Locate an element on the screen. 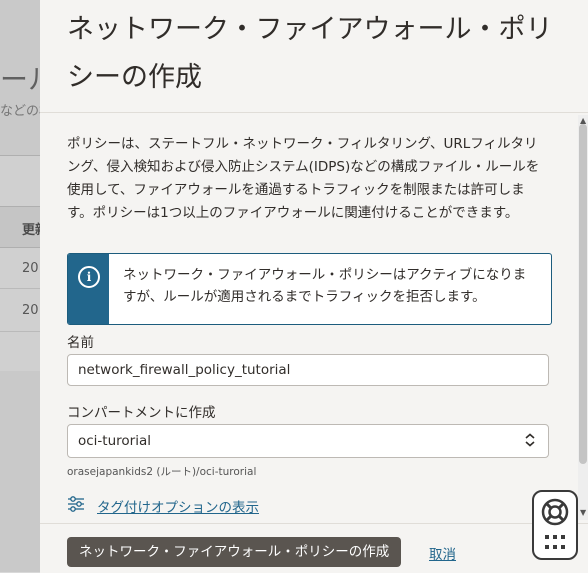  help-widget is located at coordinates (555, 525).